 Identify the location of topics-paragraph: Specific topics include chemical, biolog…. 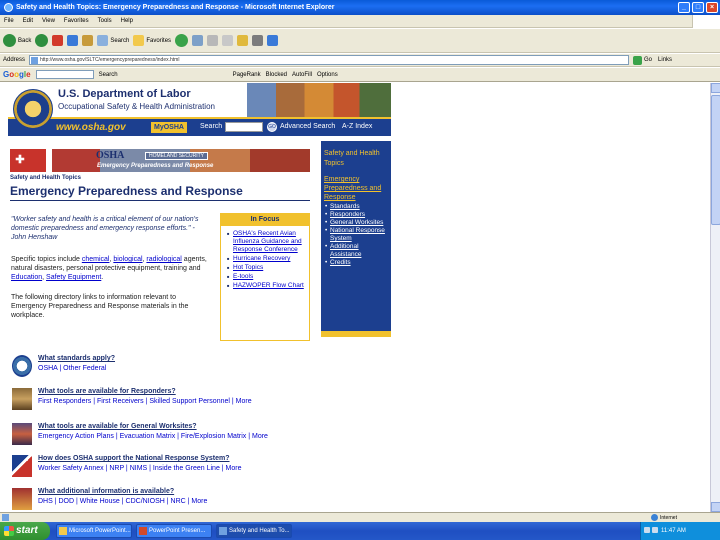
(109, 268).